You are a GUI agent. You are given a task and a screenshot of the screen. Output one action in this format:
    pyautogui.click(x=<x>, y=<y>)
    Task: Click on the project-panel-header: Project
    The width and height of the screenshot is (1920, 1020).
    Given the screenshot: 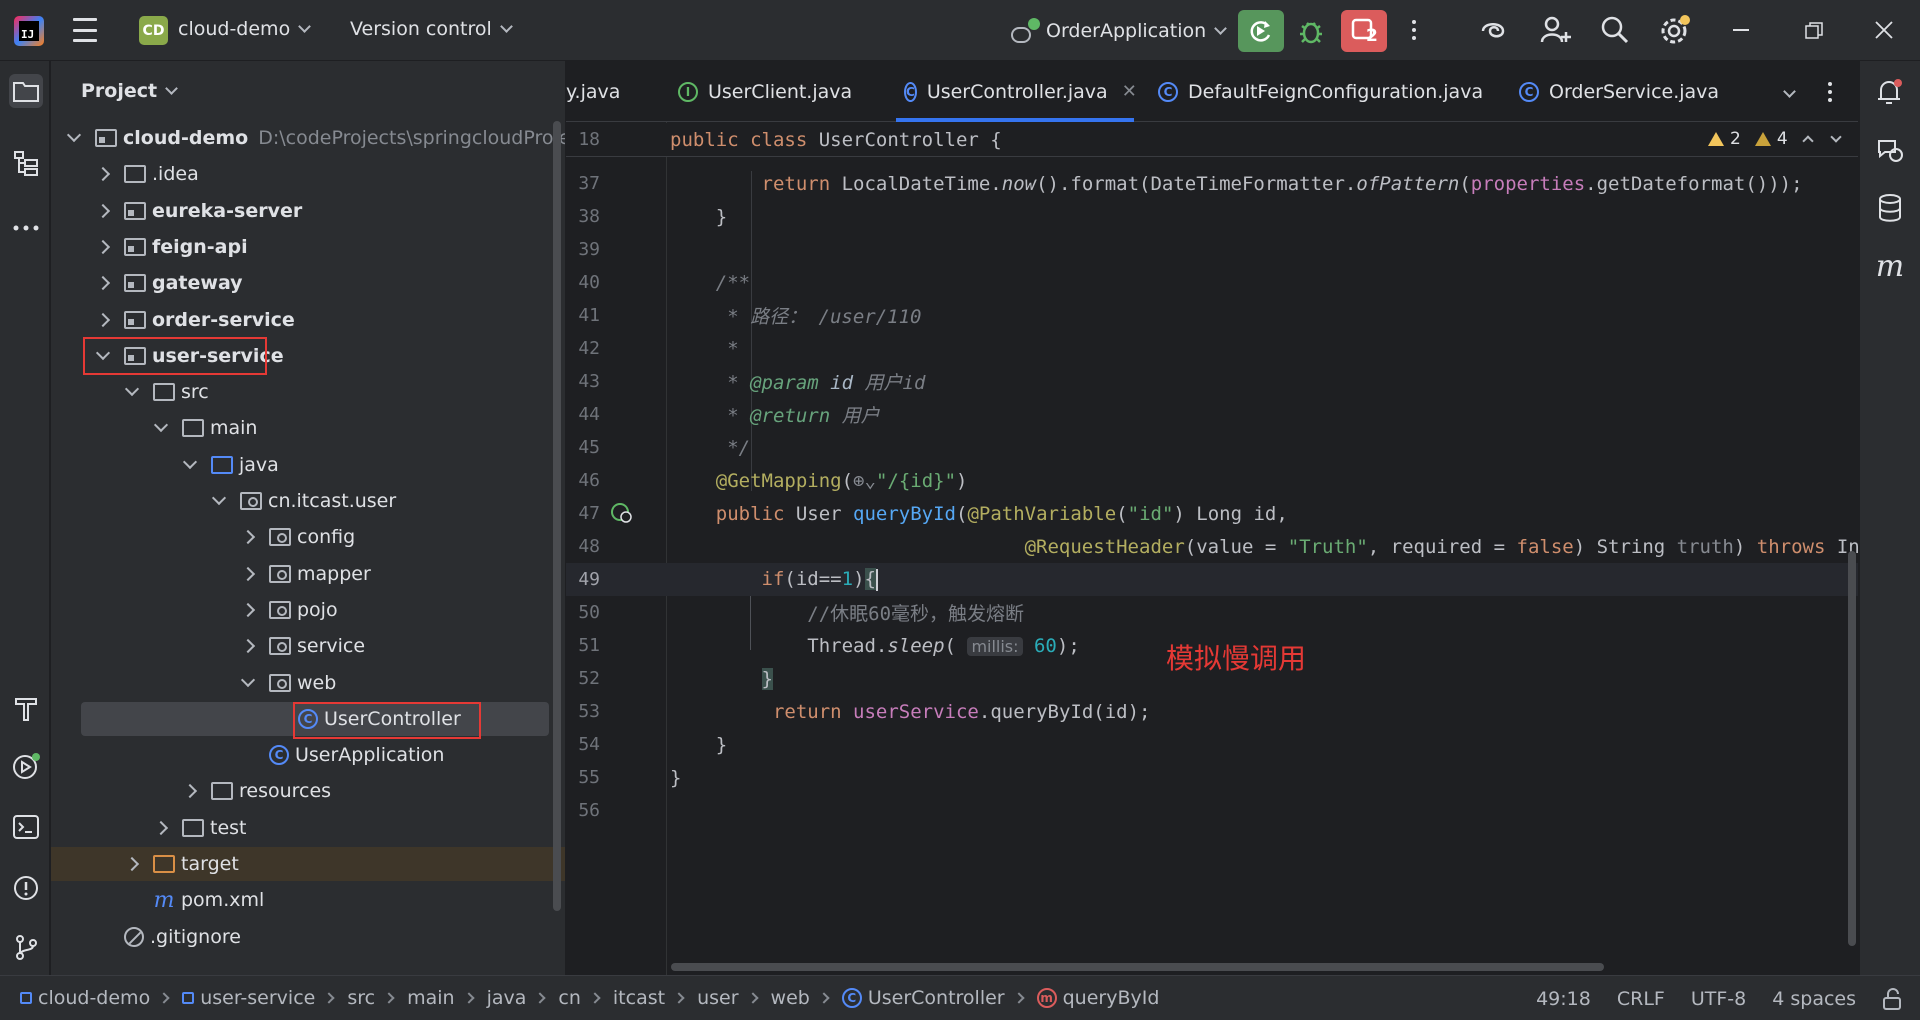 What is the action you would take?
    pyautogui.click(x=129, y=91)
    